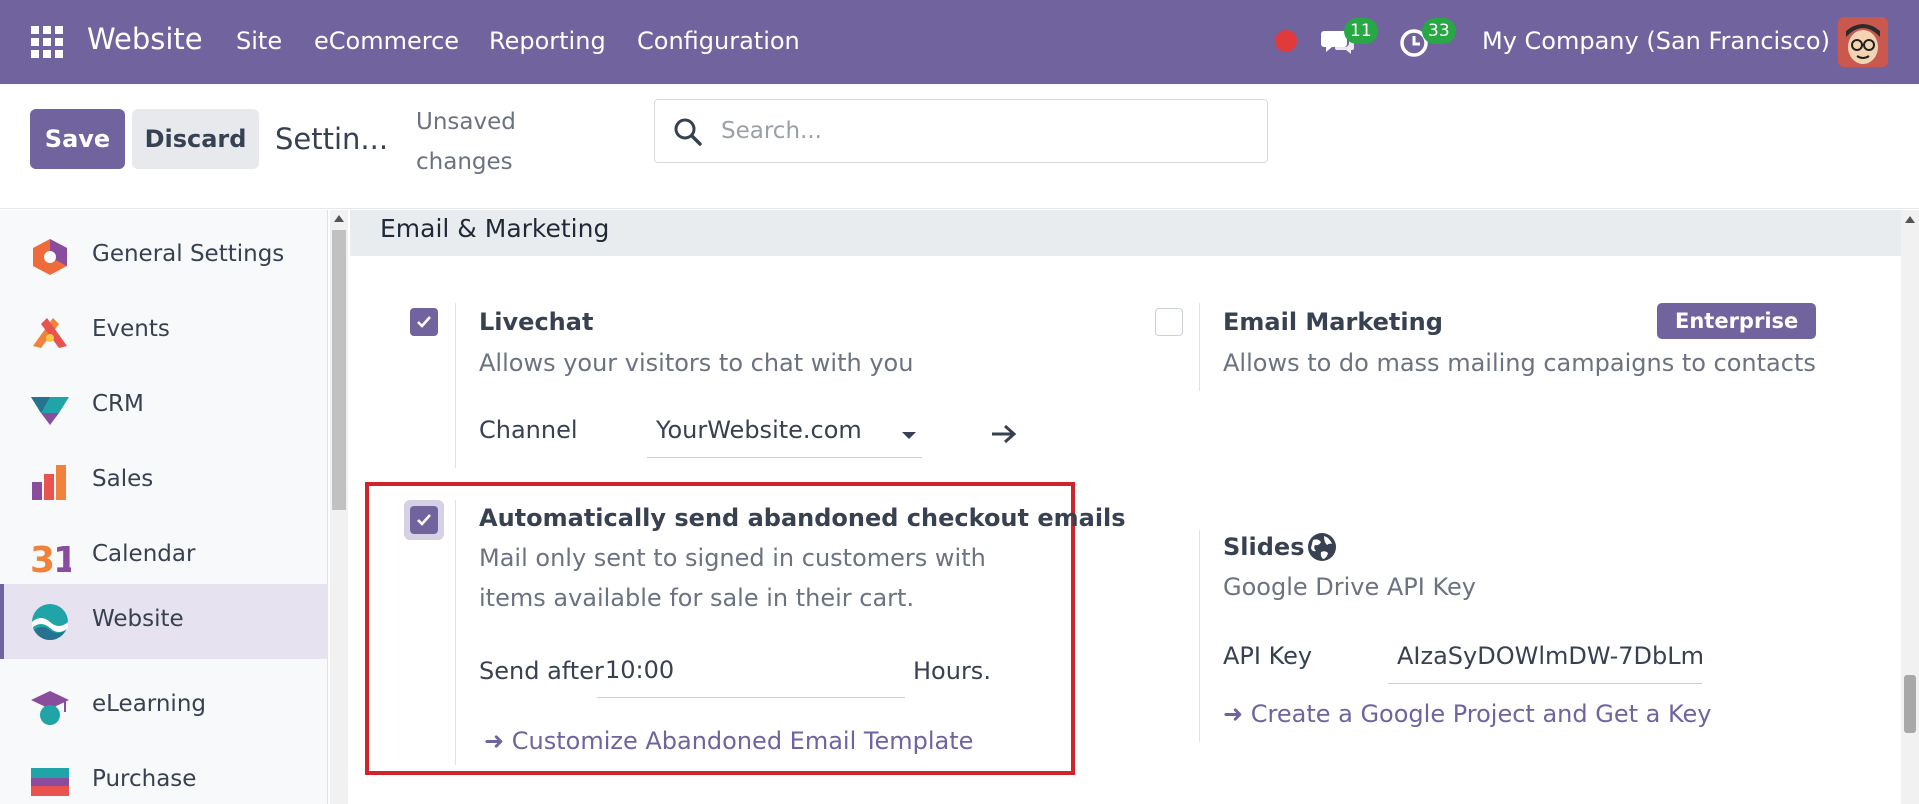 The height and width of the screenshot is (804, 1919). What do you see at coordinates (50, 257) in the screenshot?
I see `general-settings-icon` at bounding box center [50, 257].